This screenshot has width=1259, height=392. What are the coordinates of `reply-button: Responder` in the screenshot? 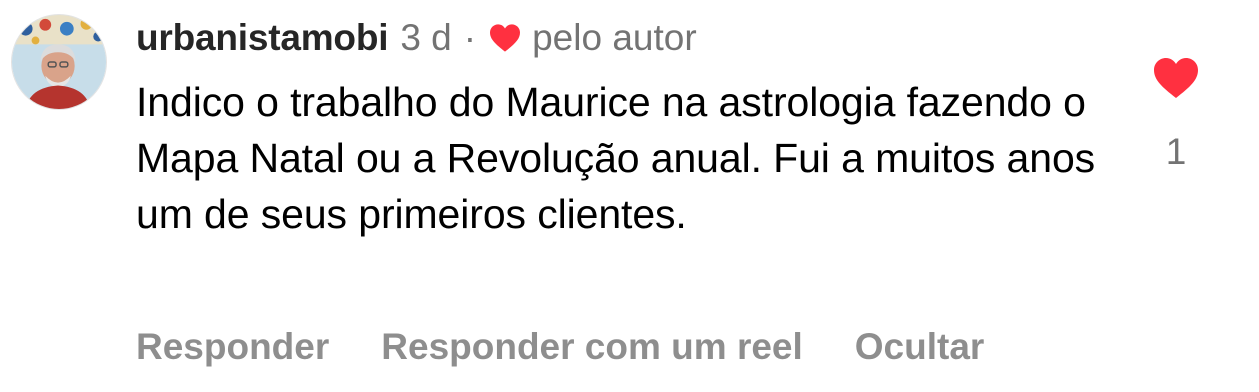 It's located at (232, 347).